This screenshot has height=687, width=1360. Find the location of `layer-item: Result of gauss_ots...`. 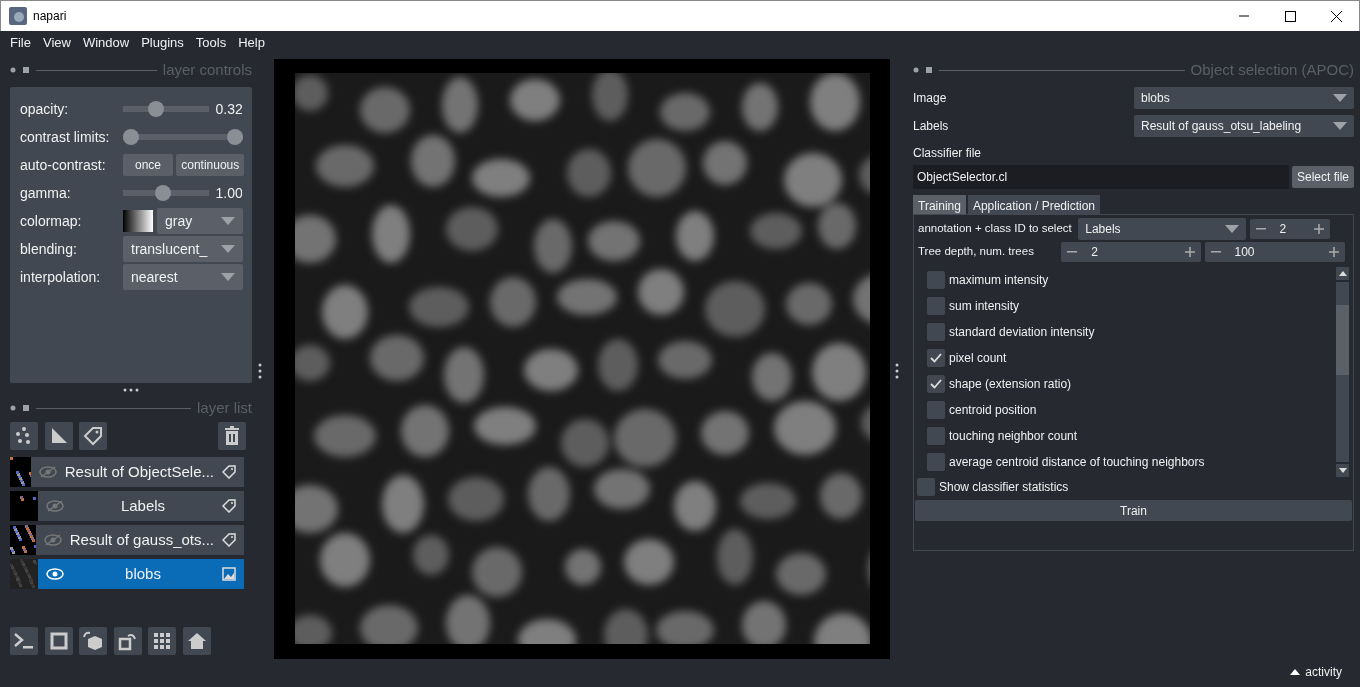

layer-item: Result of gauss_ots... is located at coordinates (139, 539).